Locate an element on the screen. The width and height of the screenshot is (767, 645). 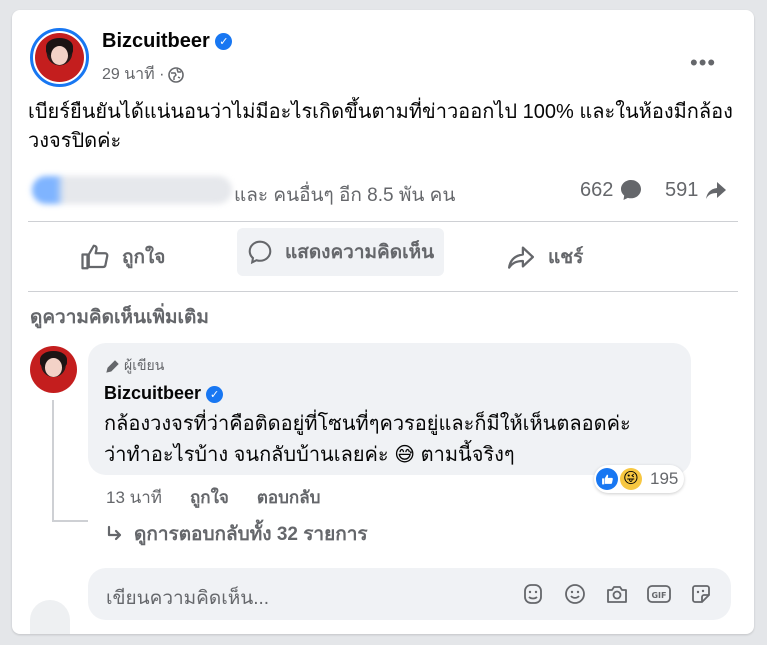
like-button: ถูกใจ is located at coordinates (122, 257).